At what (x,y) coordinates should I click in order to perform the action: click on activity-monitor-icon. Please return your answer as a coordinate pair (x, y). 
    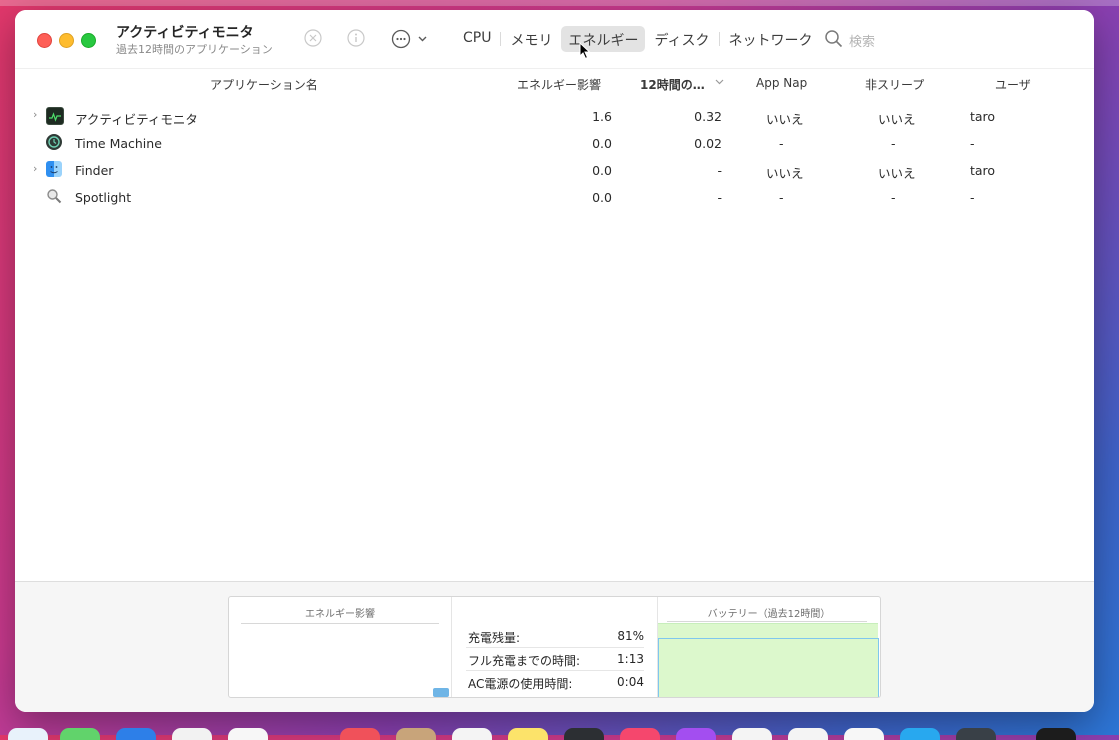
    Looking at the image, I should click on (55, 116).